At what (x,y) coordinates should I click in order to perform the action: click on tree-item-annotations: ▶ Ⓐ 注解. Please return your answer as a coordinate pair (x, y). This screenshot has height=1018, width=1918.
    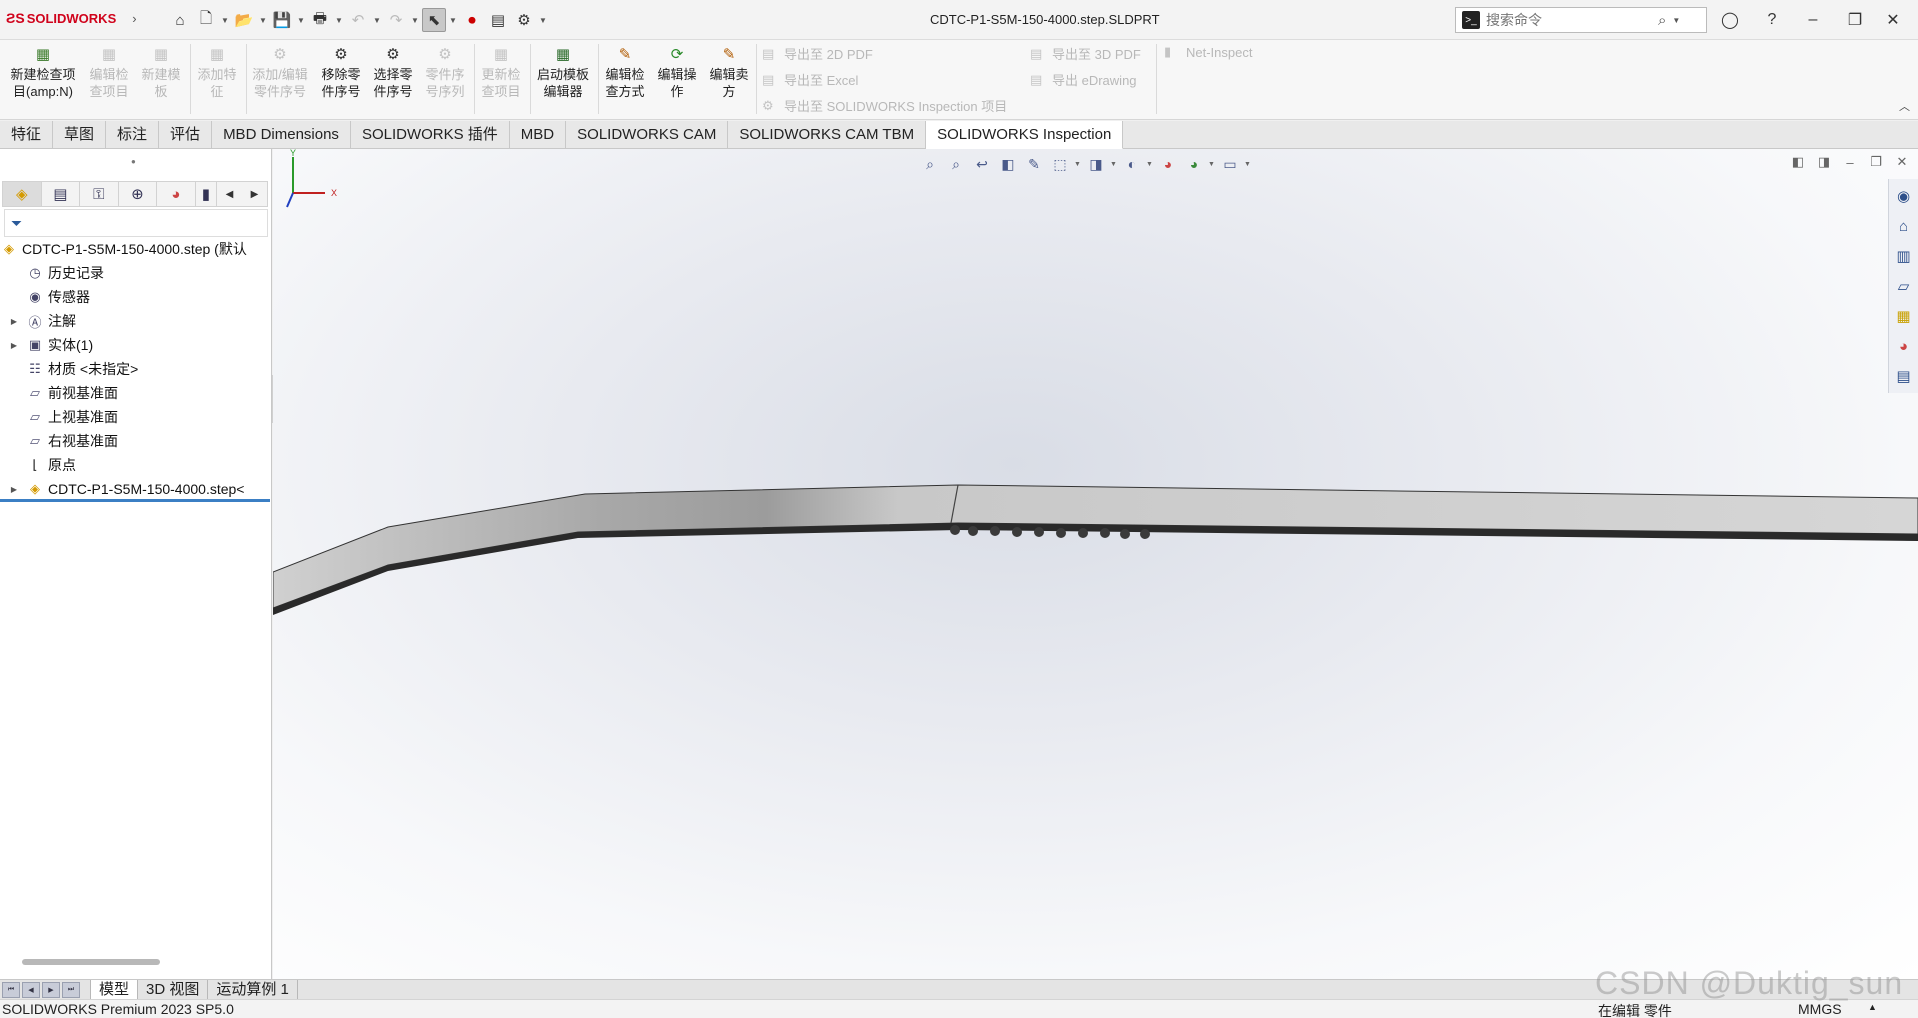
    Looking at the image, I should click on (136, 321).